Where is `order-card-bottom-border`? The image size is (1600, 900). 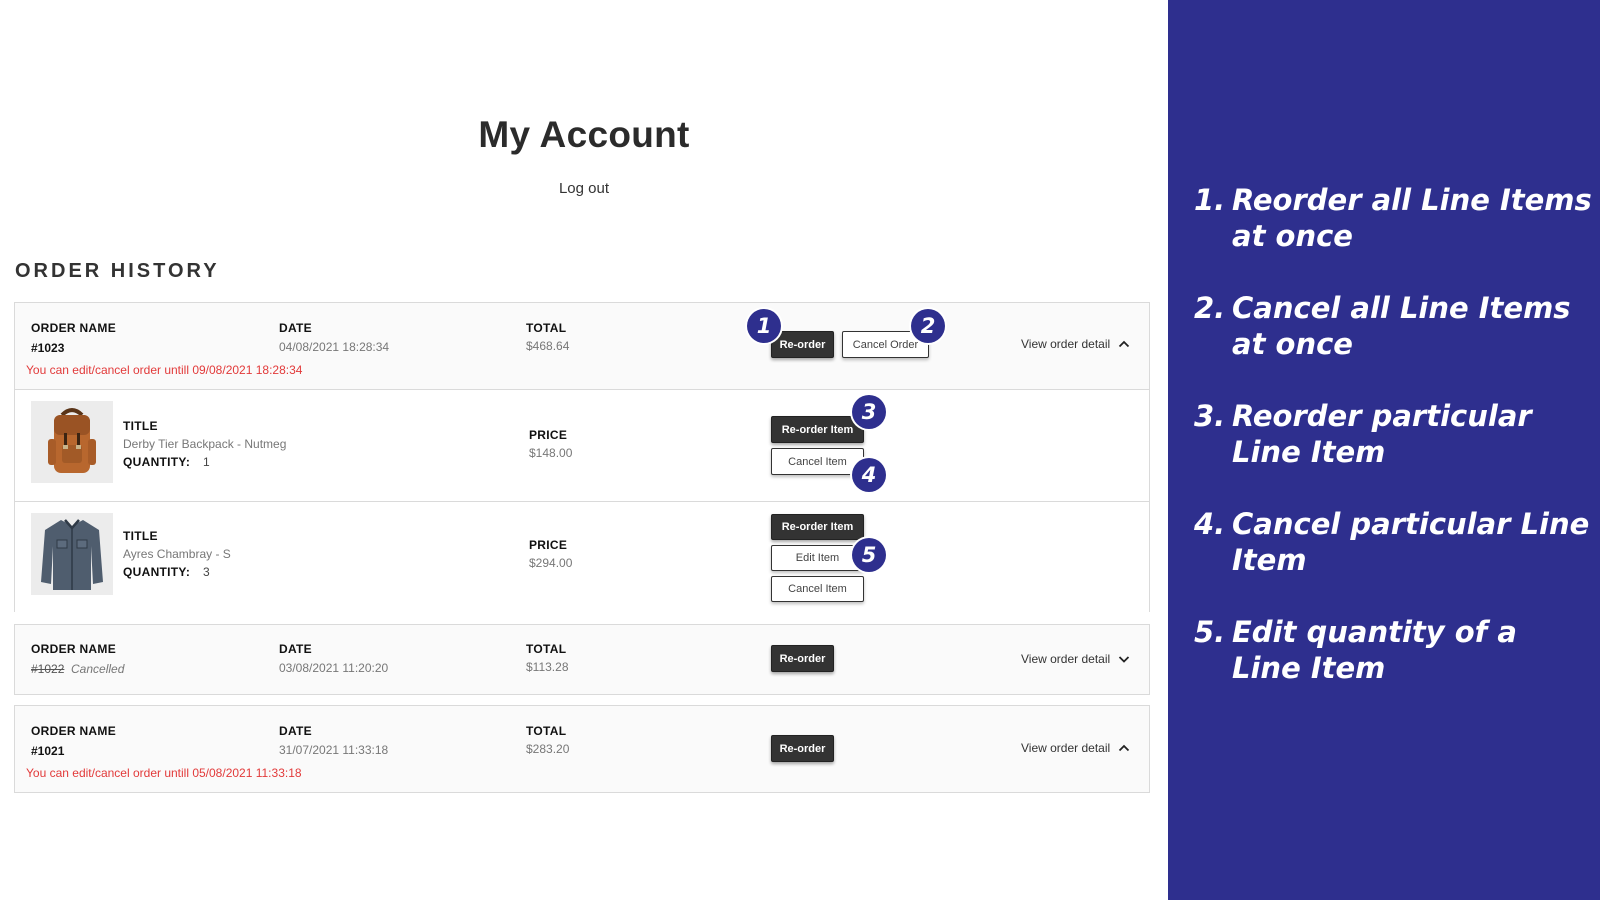
order-card-bottom-border is located at coordinates (582, 792).